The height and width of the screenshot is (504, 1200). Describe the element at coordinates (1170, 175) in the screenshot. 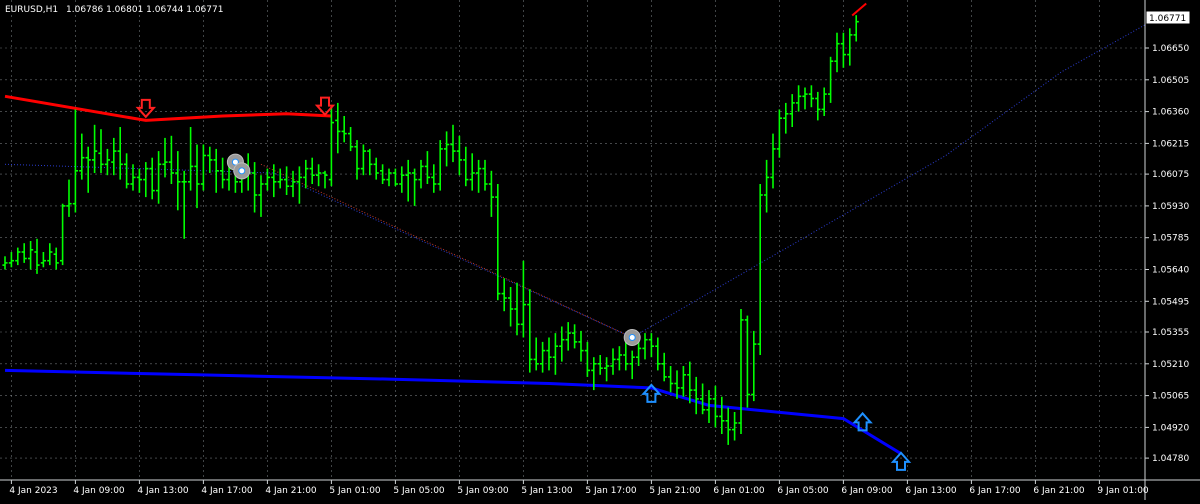

I see `price-tick-label: 1.06075` at that location.